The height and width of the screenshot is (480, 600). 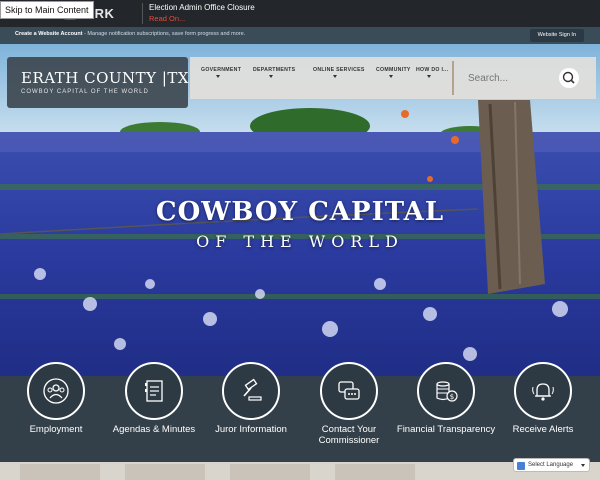 What do you see at coordinates (56, 429) in the screenshot?
I see `quick-link-label: Employment` at bounding box center [56, 429].